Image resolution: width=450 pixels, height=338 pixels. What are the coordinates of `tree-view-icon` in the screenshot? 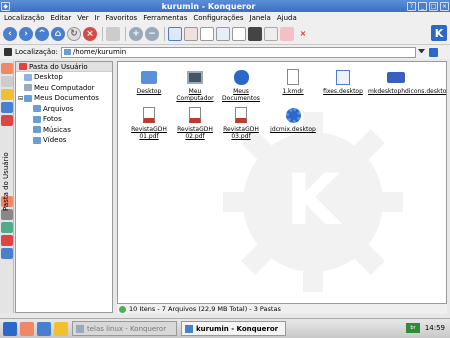 It's located at (207, 33).